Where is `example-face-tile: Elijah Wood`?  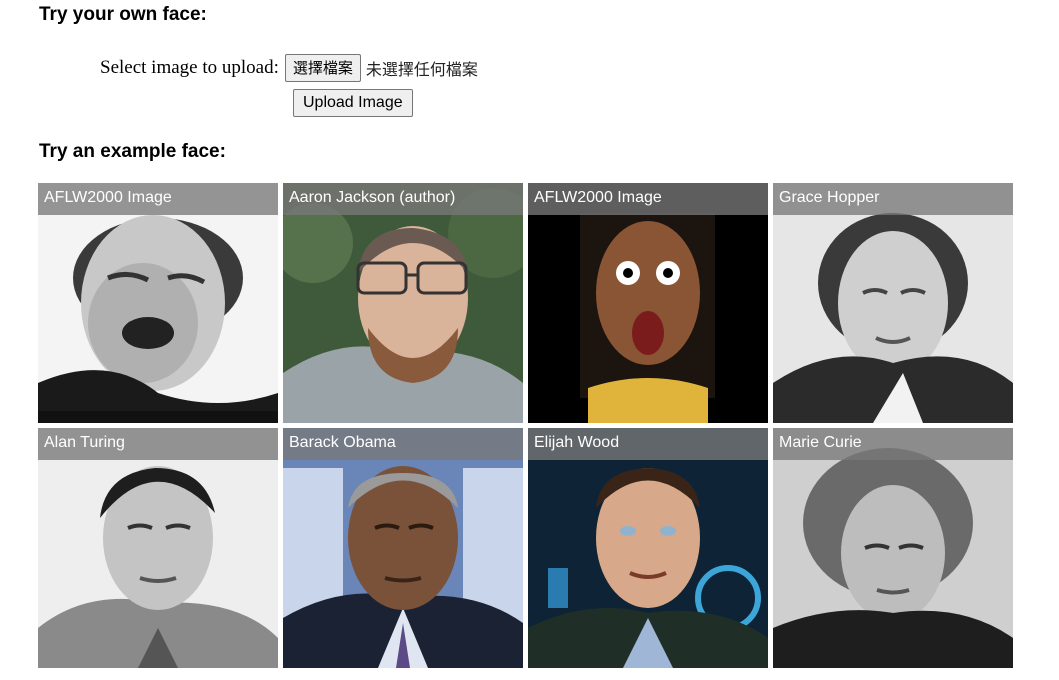 example-face-tile: Elijah Wood is located at coordinates (648, 548).